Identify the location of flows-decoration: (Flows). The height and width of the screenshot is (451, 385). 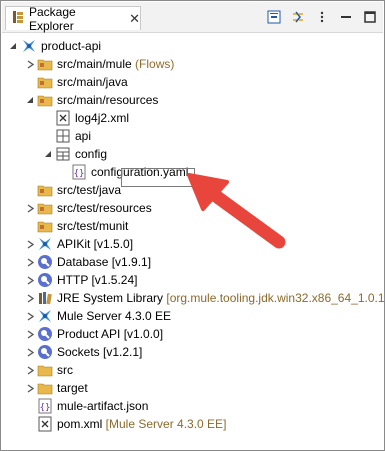
(153, 64).